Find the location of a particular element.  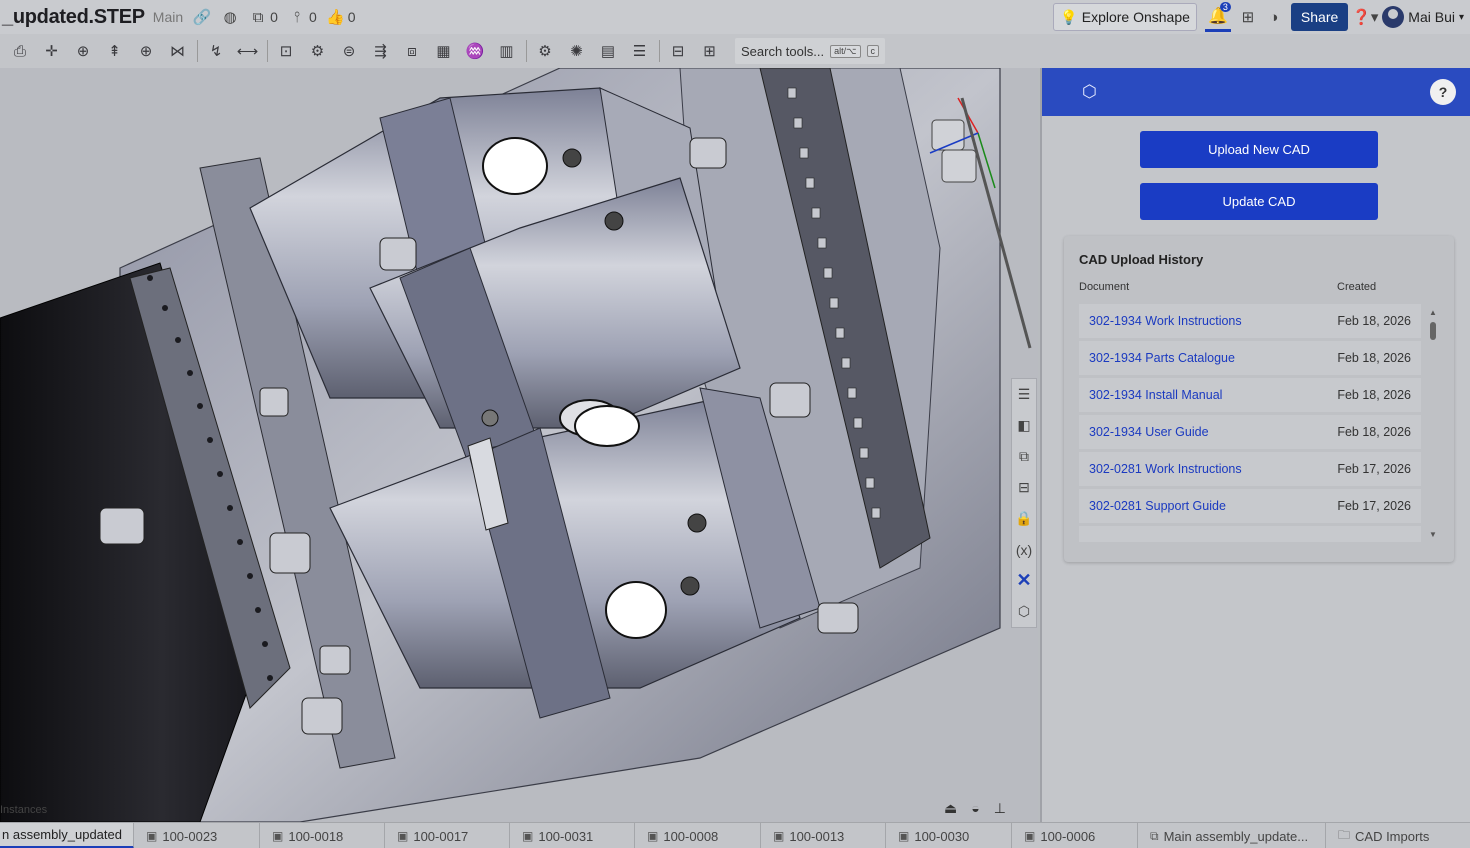

versions-icon: ⧉ is located at coordinates (258, 17).